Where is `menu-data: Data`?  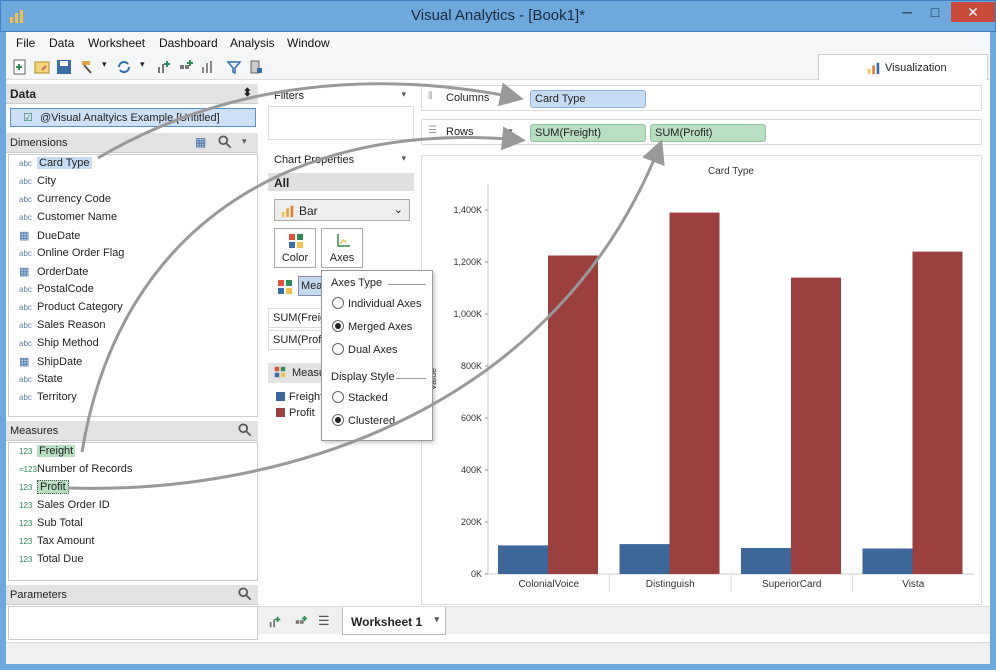 menu-data: Data is located at coordinates (61, 43).